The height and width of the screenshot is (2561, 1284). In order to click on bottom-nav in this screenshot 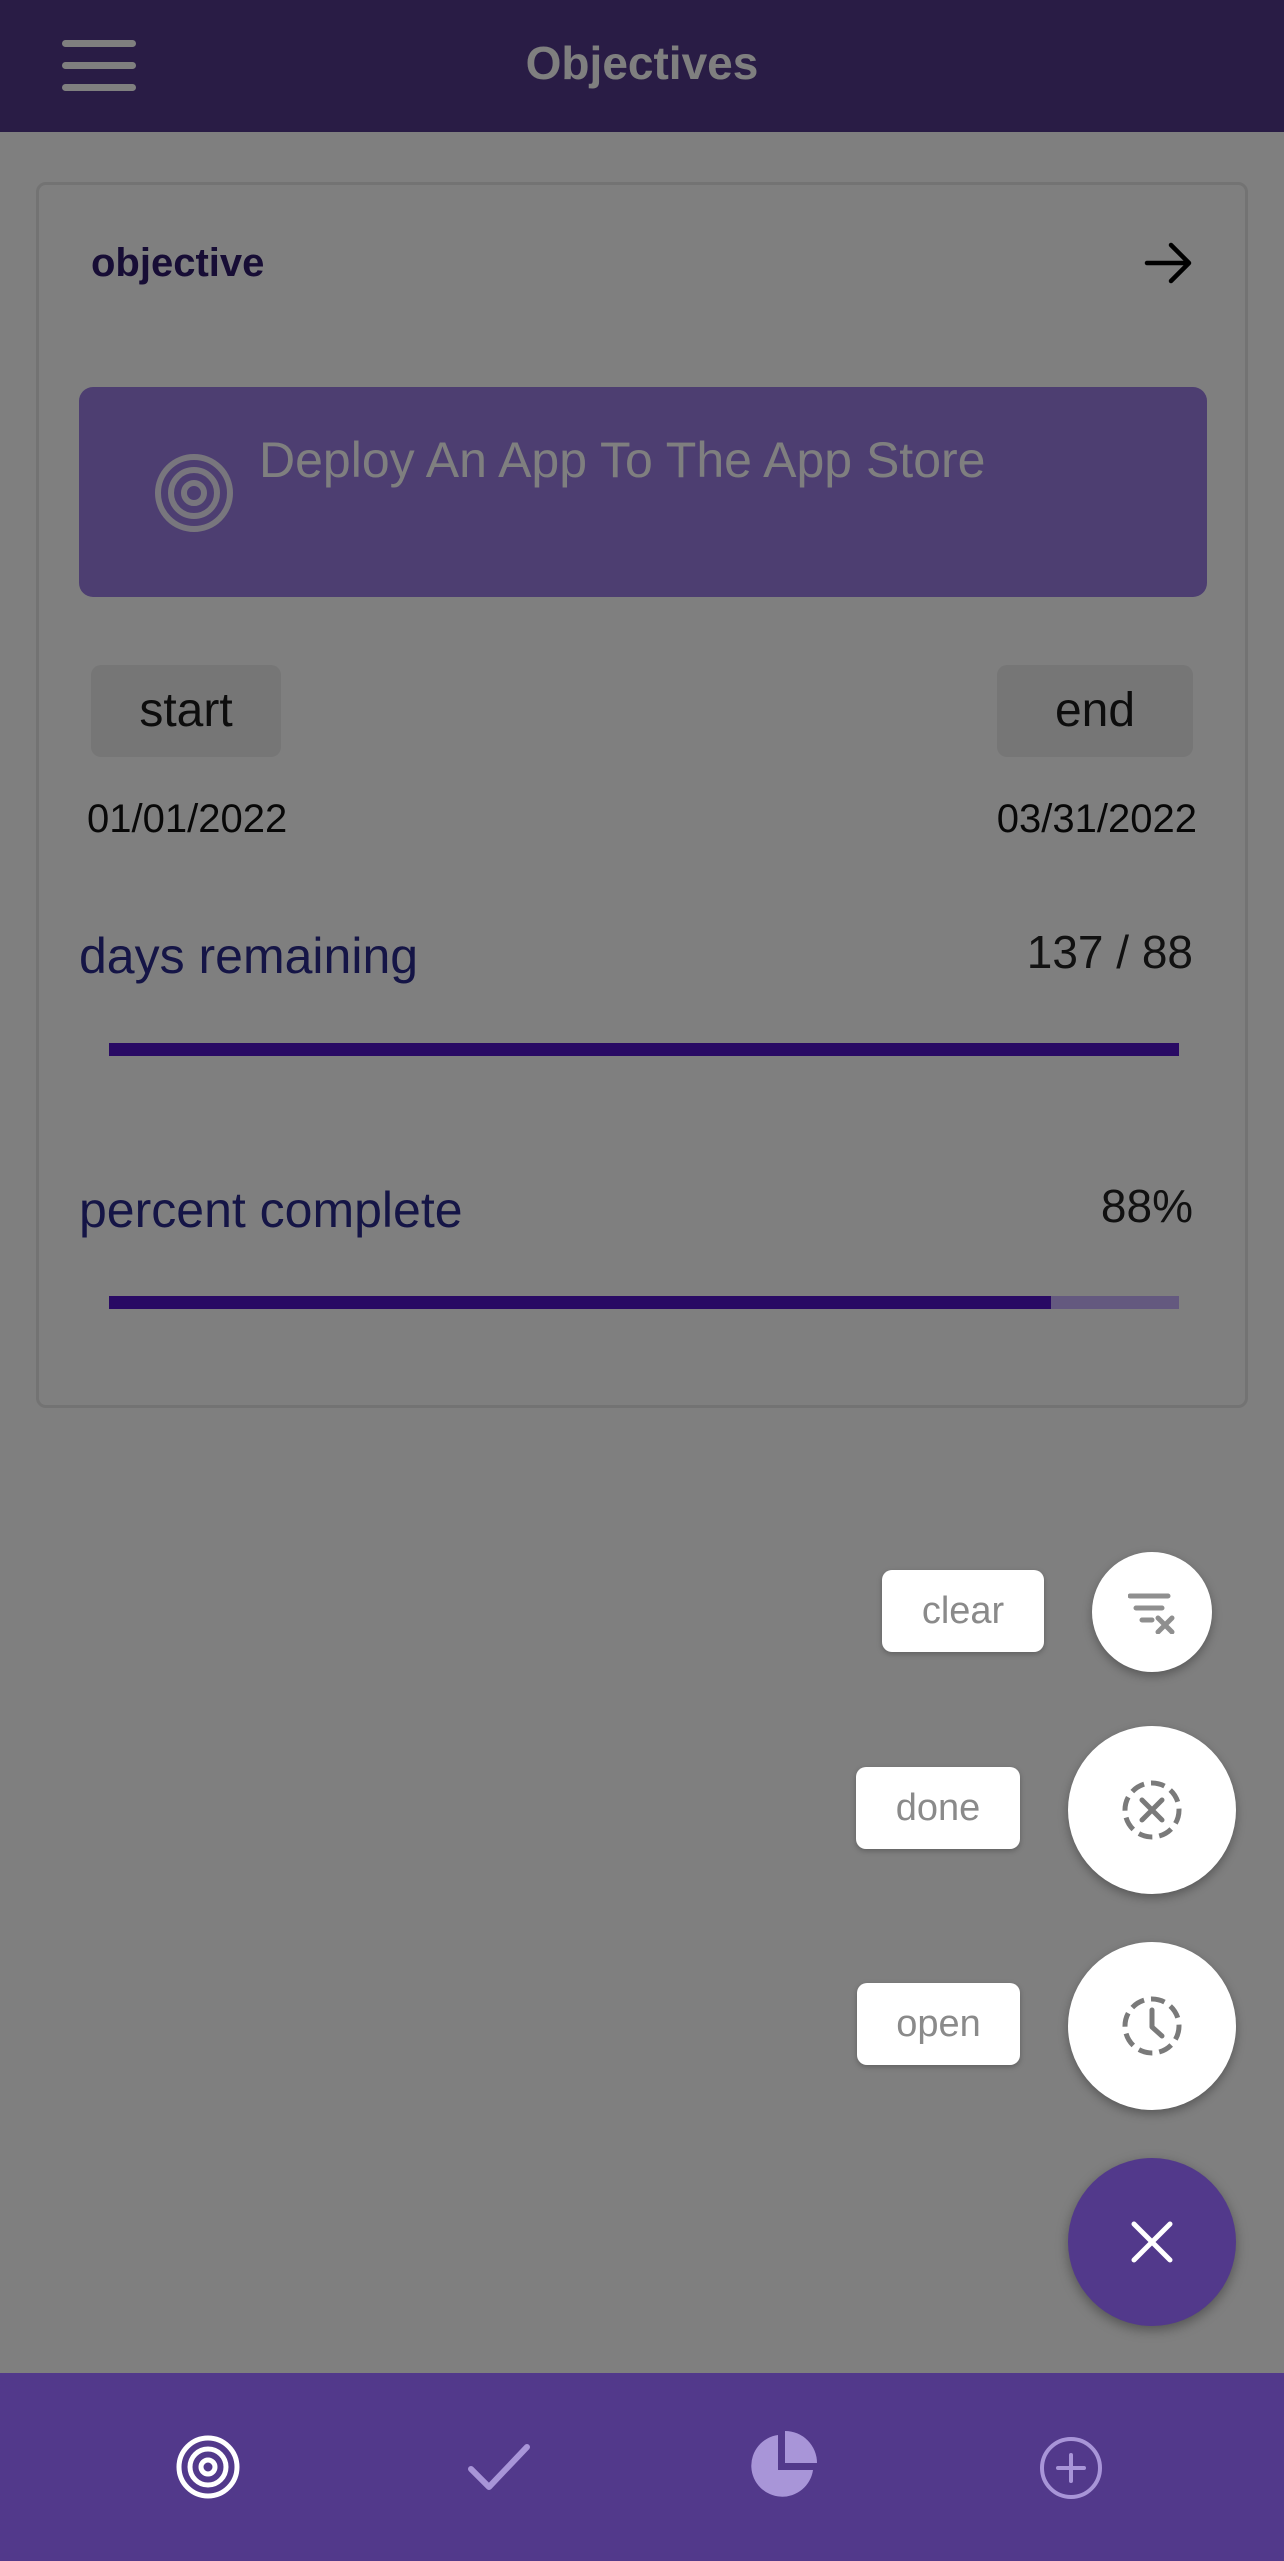, I will do `click(642, 2467)`.